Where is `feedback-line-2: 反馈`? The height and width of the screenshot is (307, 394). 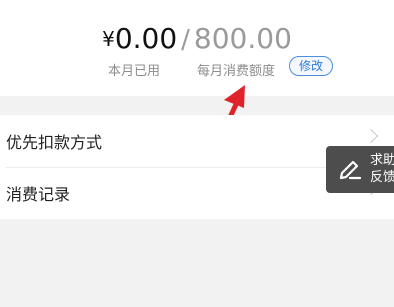
feedback-line-2: 反馈 is located at coordinates (382, 177).